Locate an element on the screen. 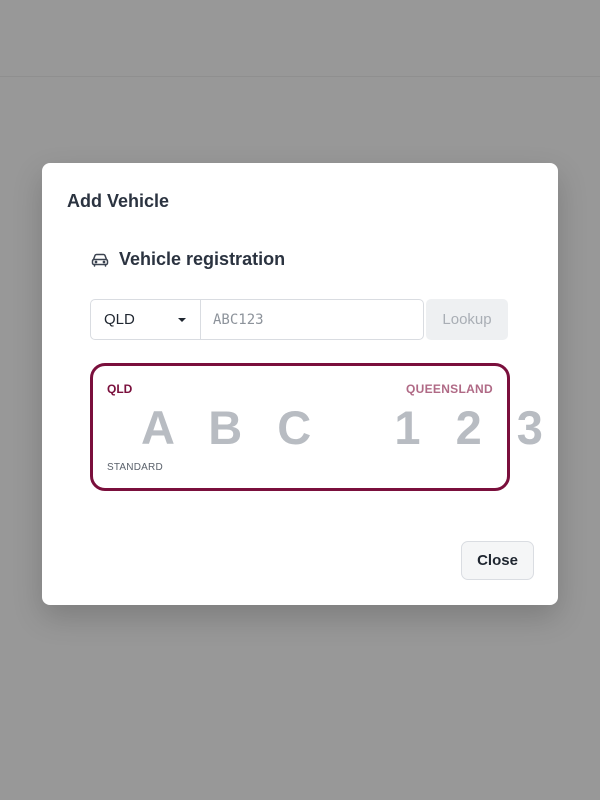 Image resolution: width=600 pixels, height=800 pixels. plate-preview: QLD QUEENSLAND A B C 1 2 3 STANDARD is located at coordinates (316, 427).